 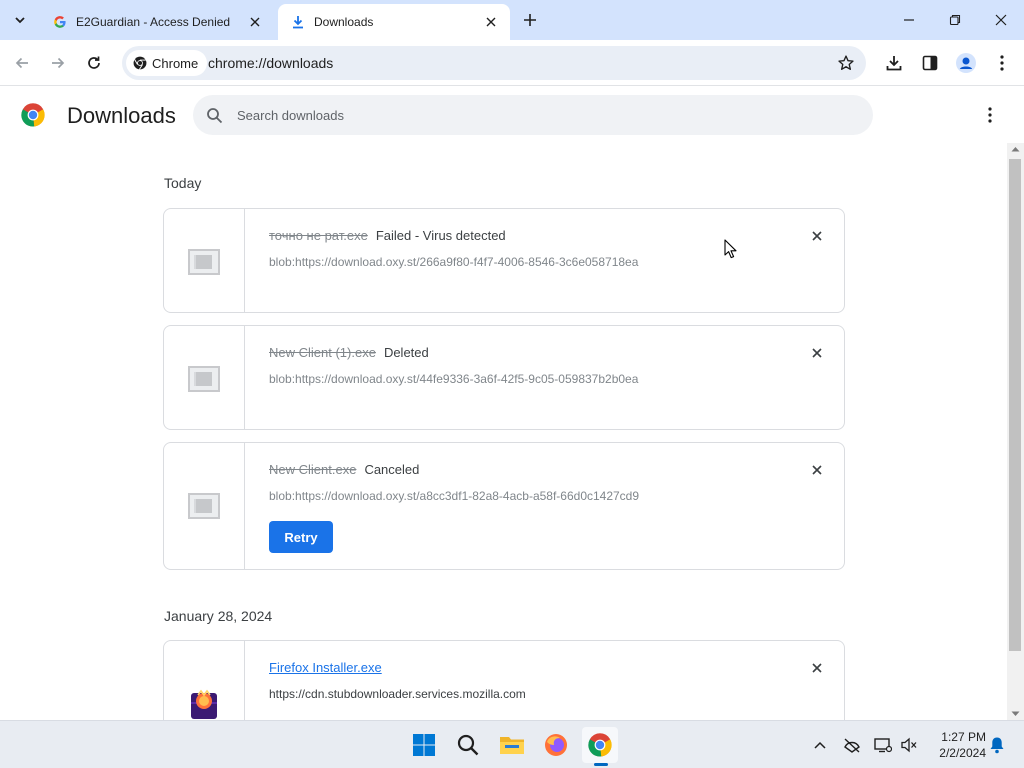 I want to click on clock-time: 1:27 PM, so click(x=963, y=737).